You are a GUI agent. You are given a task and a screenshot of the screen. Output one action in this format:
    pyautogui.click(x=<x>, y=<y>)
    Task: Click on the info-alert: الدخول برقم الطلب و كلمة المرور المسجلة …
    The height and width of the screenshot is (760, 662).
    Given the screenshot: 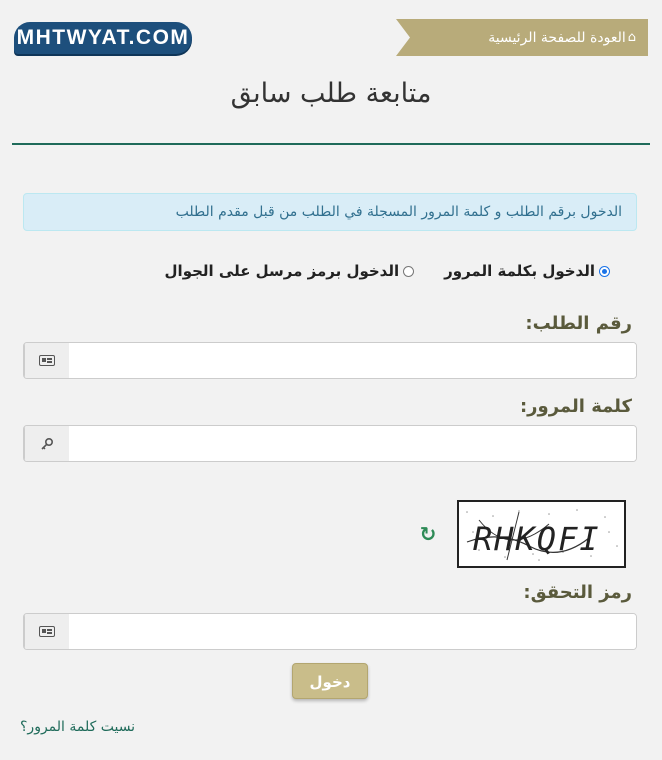 What is the action you would take?
    pyautogui.click(x=330, y=212)
    